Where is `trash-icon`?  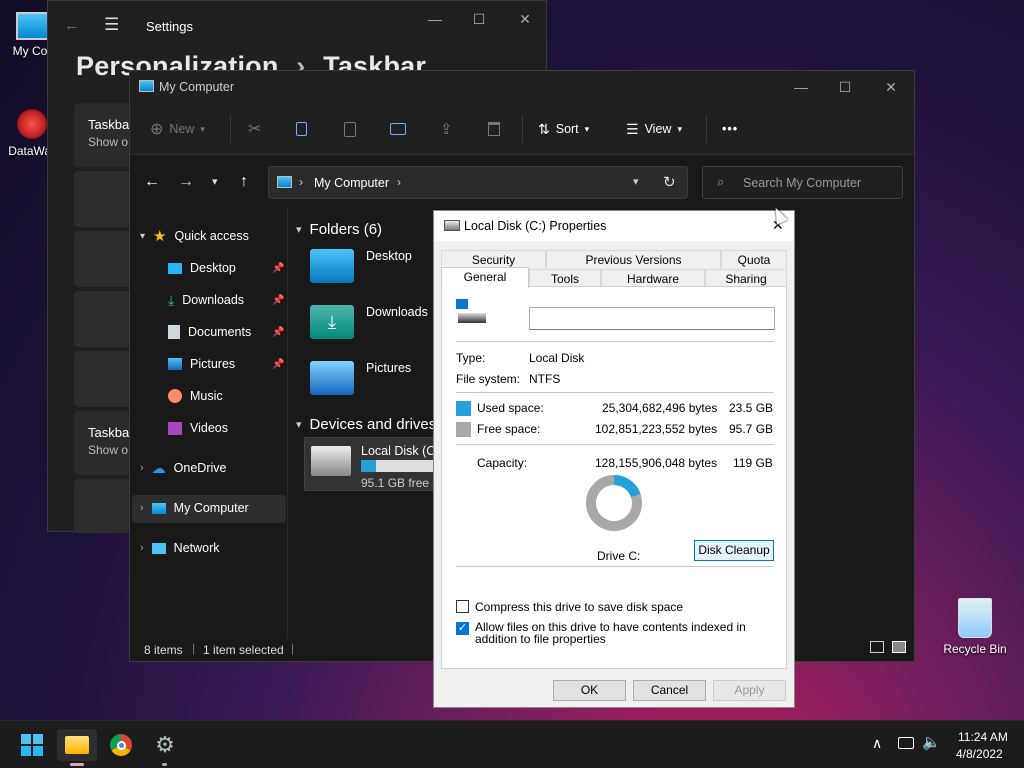 trash-icon is located at coordinates (494, 129).